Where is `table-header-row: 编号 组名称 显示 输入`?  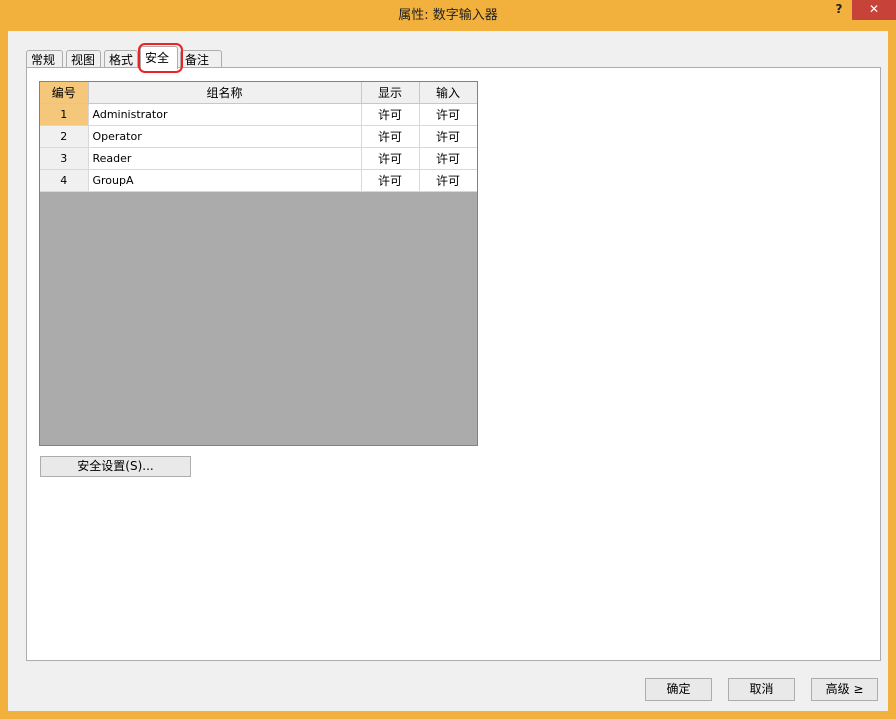
table-header-row: 编号 组名称 显示 输入 is located at coordinates (258, 93).